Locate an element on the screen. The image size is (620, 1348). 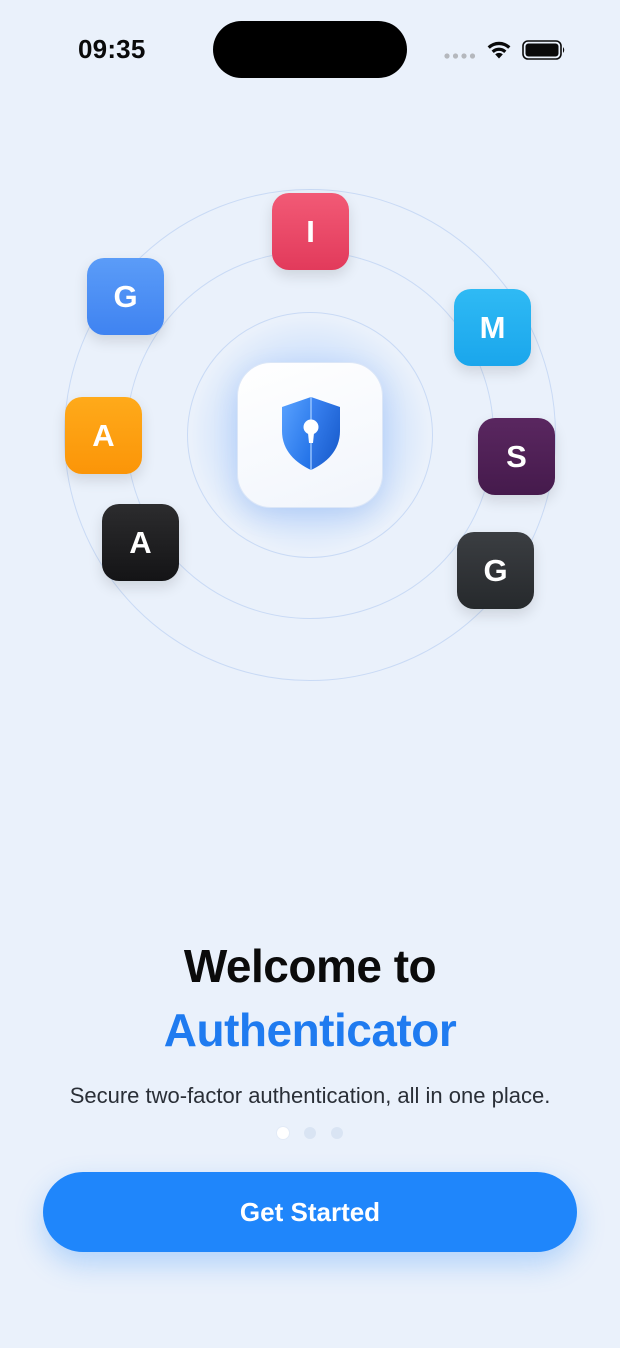
app-tile-letter: I is located at coordinates (310, 231).